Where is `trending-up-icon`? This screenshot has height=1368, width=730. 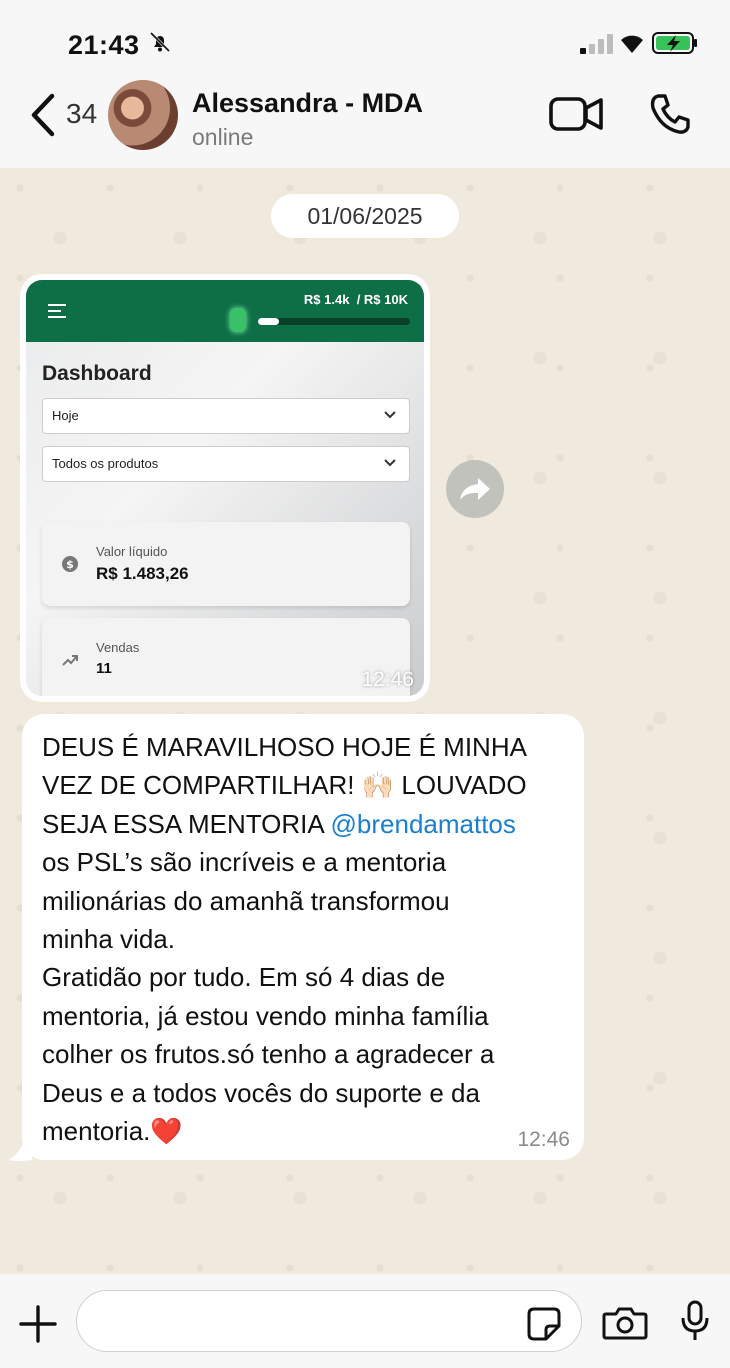 trending-up-icon is located at coordinates (70, 660).